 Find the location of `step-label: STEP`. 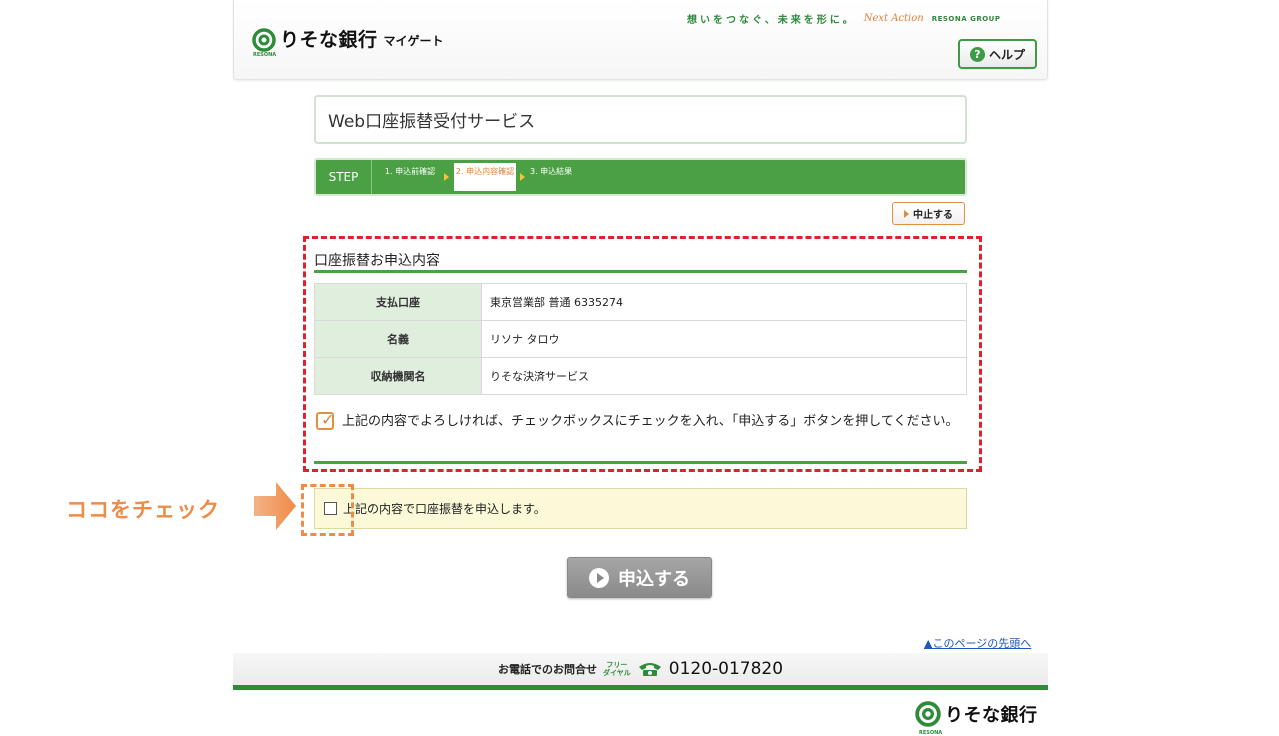

step-label: STEP is located at coordinates (344, 177).